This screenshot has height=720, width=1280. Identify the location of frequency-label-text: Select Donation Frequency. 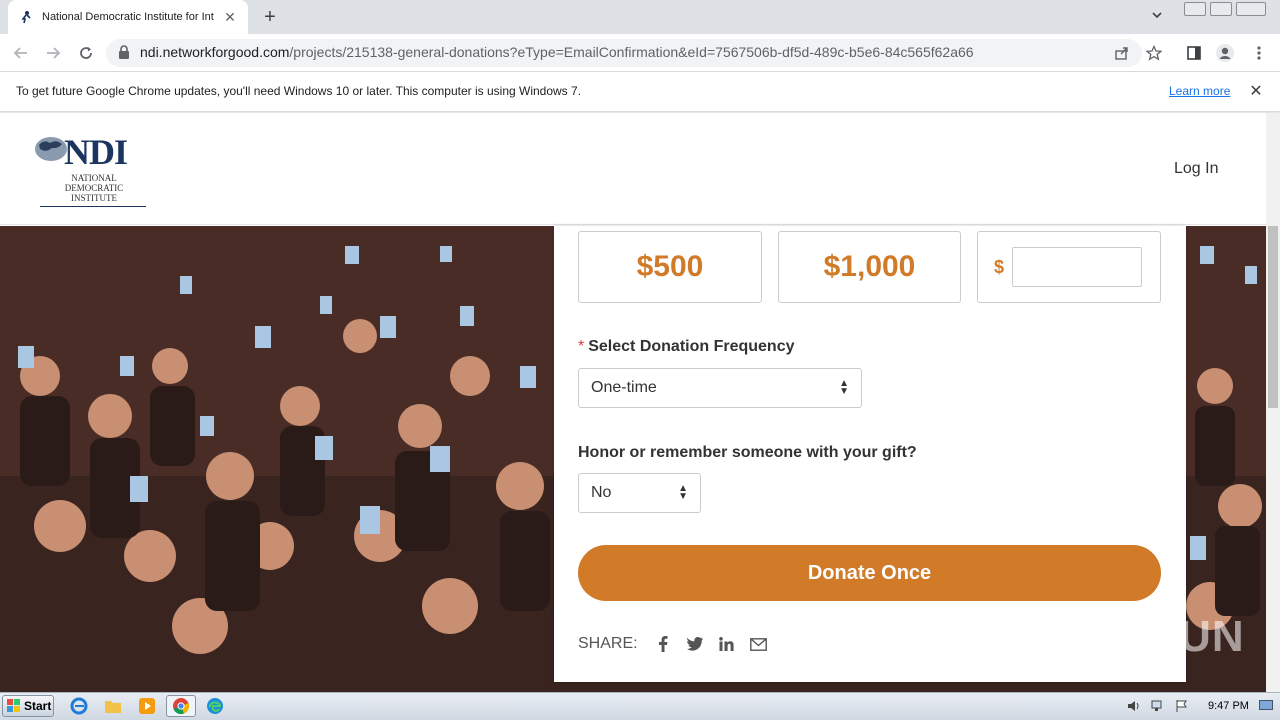
(691, 346).